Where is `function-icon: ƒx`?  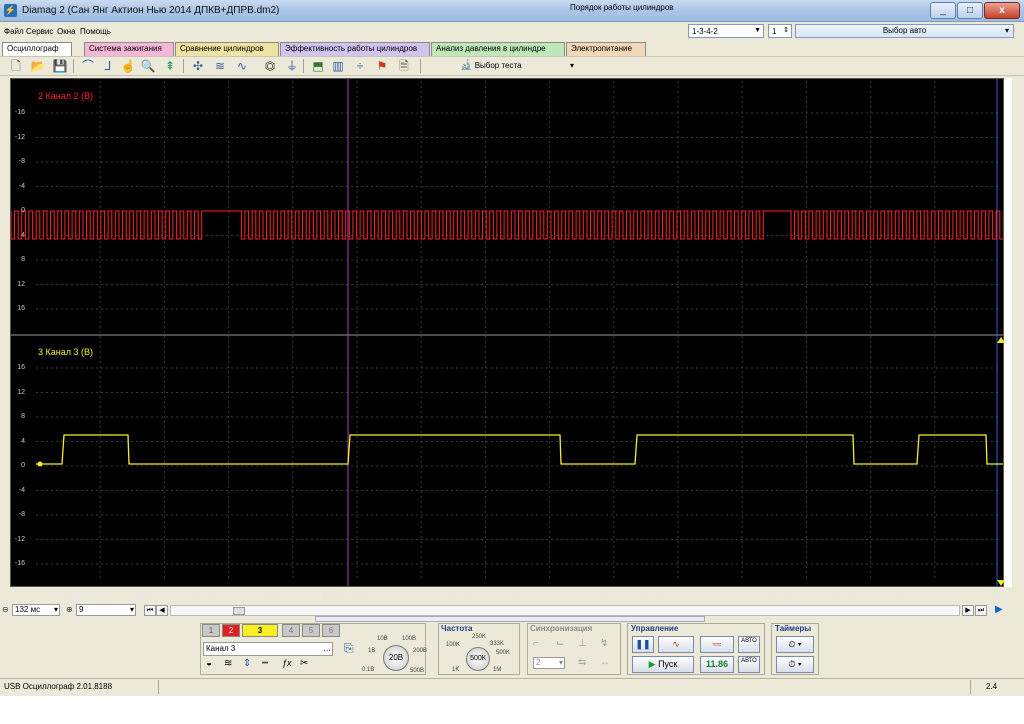 function-icon: ƒx is located at coordinates (287, 663).